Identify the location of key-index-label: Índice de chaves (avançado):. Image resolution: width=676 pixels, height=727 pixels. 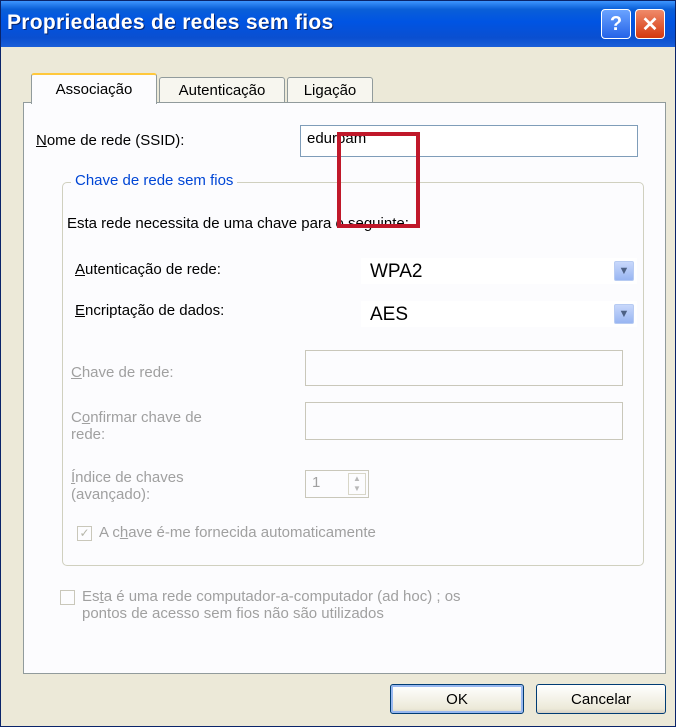
(127, 486).